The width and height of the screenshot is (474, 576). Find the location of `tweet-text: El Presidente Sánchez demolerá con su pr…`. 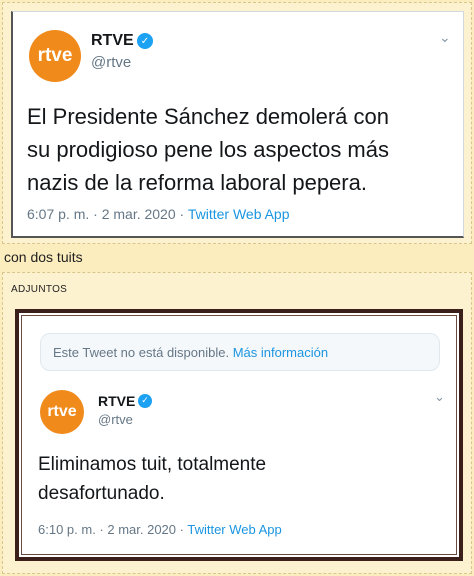

tweet-text: El Presidente Sánchez demolerá con su pr… is located at coordinates (208, 149).